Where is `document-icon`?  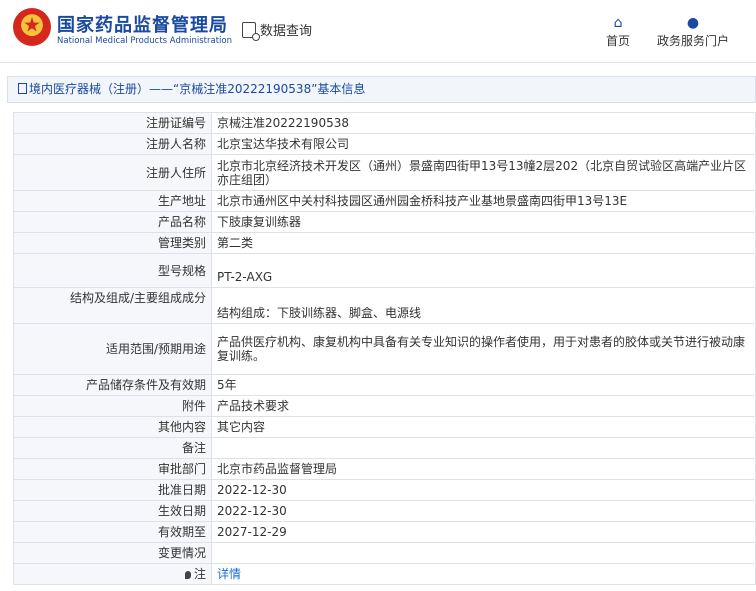 document-icon is located at coordinates (22, 88).